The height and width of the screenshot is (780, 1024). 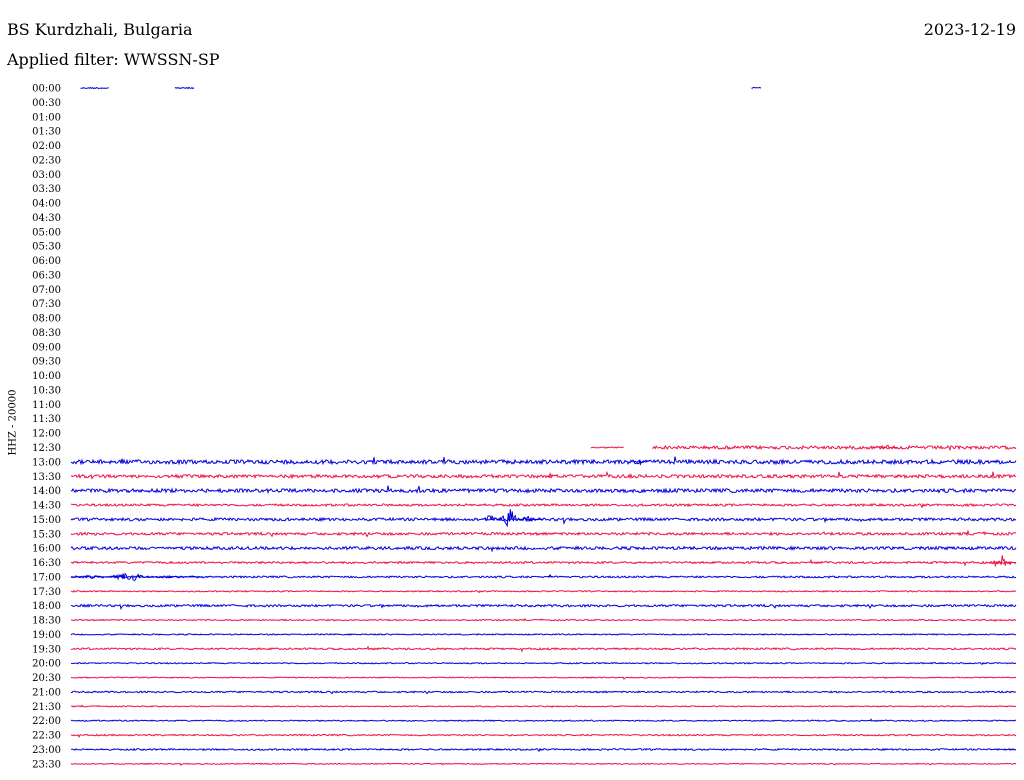 I want to click on time-label: 18:30, so click(x=46, y=621).